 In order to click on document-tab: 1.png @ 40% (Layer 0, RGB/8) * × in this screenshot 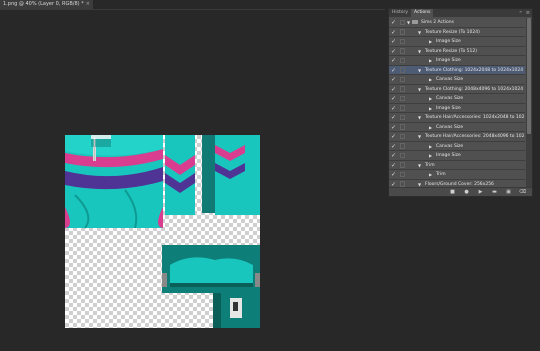, I will do `click(46, 4)`.